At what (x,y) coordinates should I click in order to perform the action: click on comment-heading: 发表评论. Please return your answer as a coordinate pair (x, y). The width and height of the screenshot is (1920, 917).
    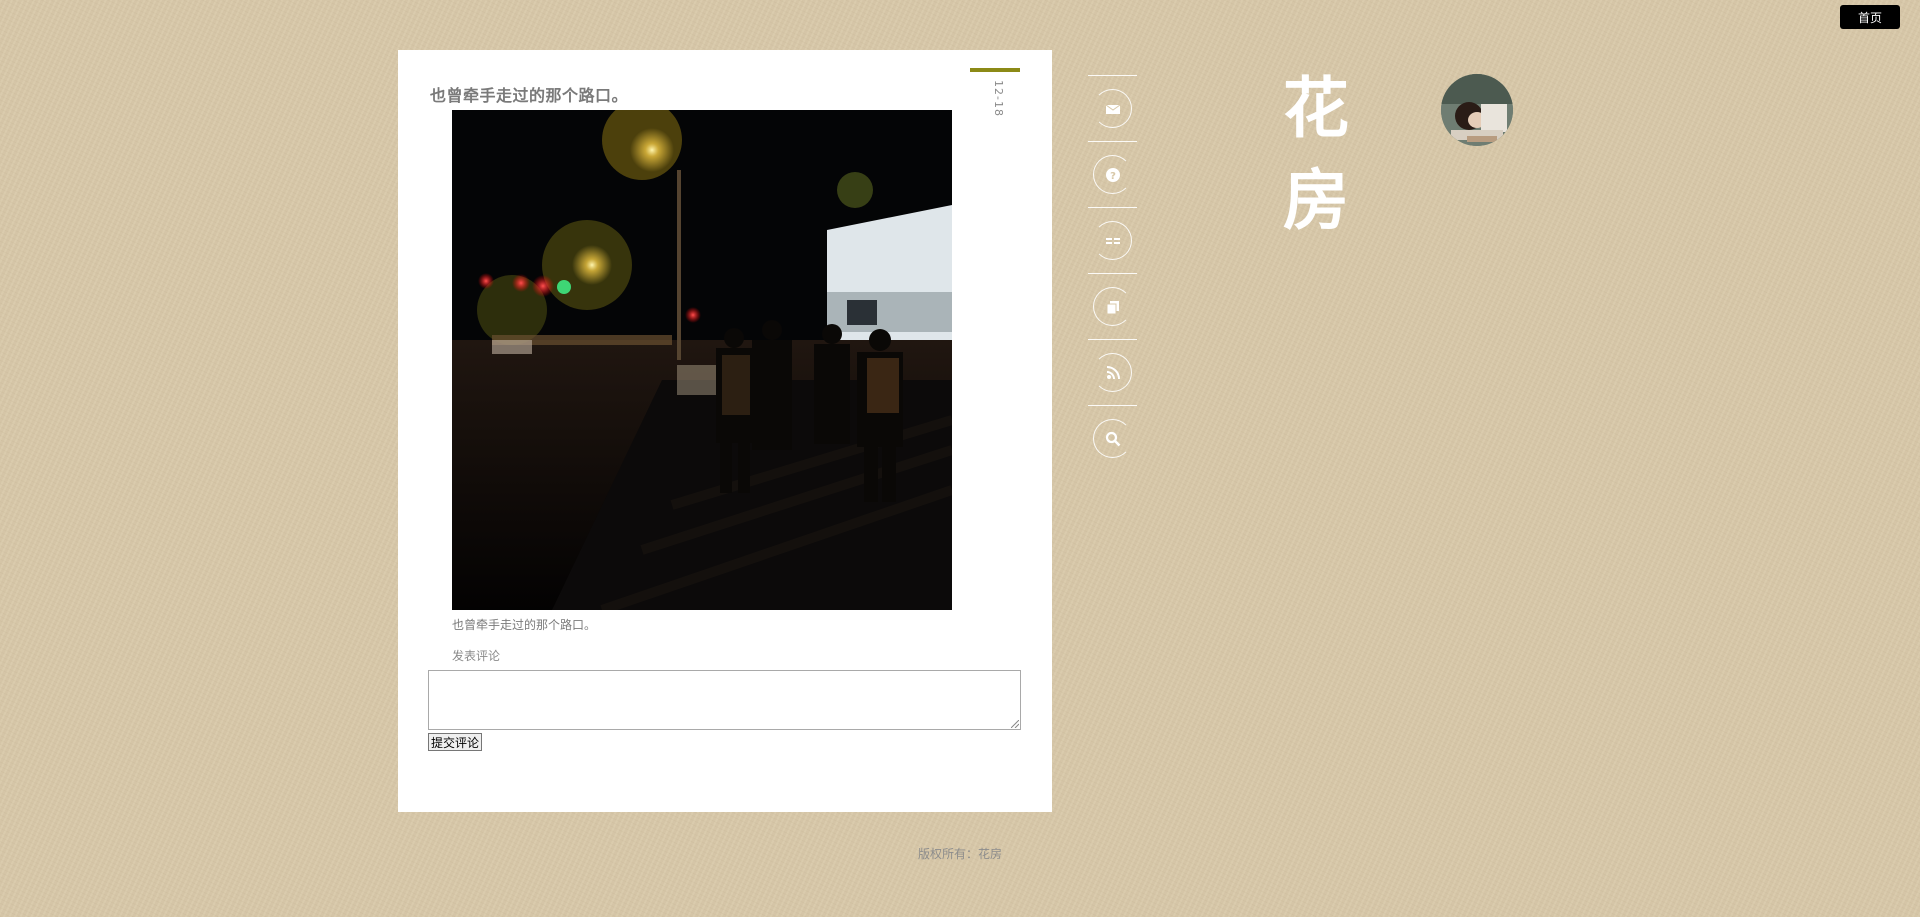
    Looking at the image, I should click on (476, 656).